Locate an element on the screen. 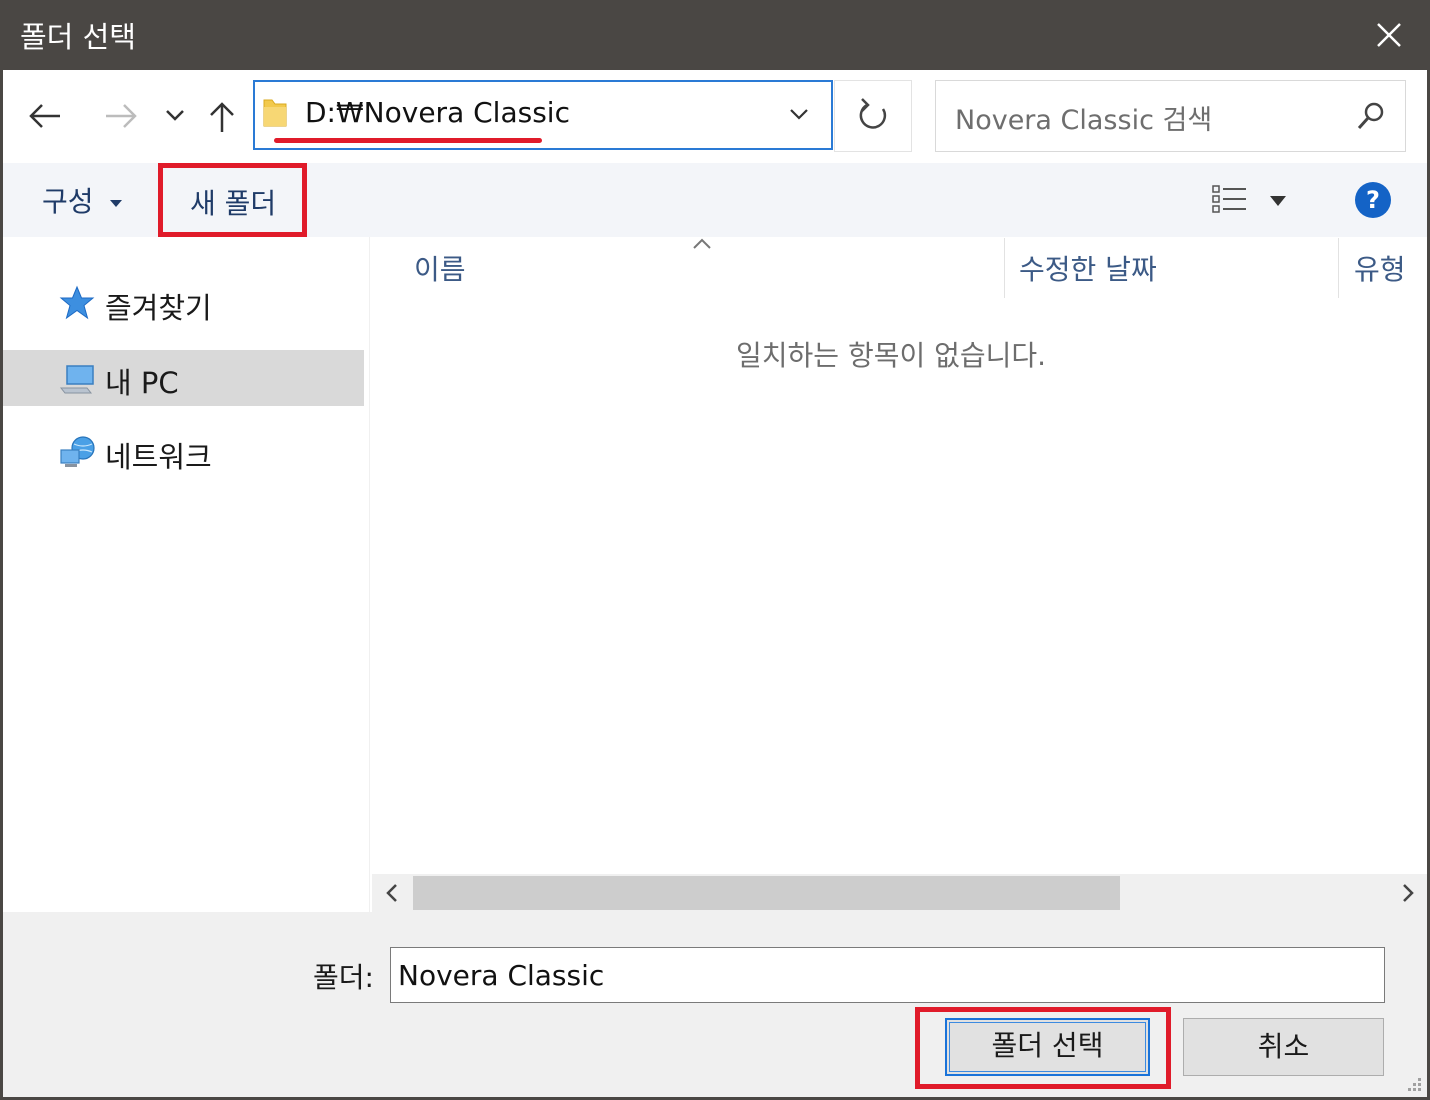 The height and width of the screenshot is (1100, 1430). annotation-box-select-folder is located at coordinates (1043, 1048).